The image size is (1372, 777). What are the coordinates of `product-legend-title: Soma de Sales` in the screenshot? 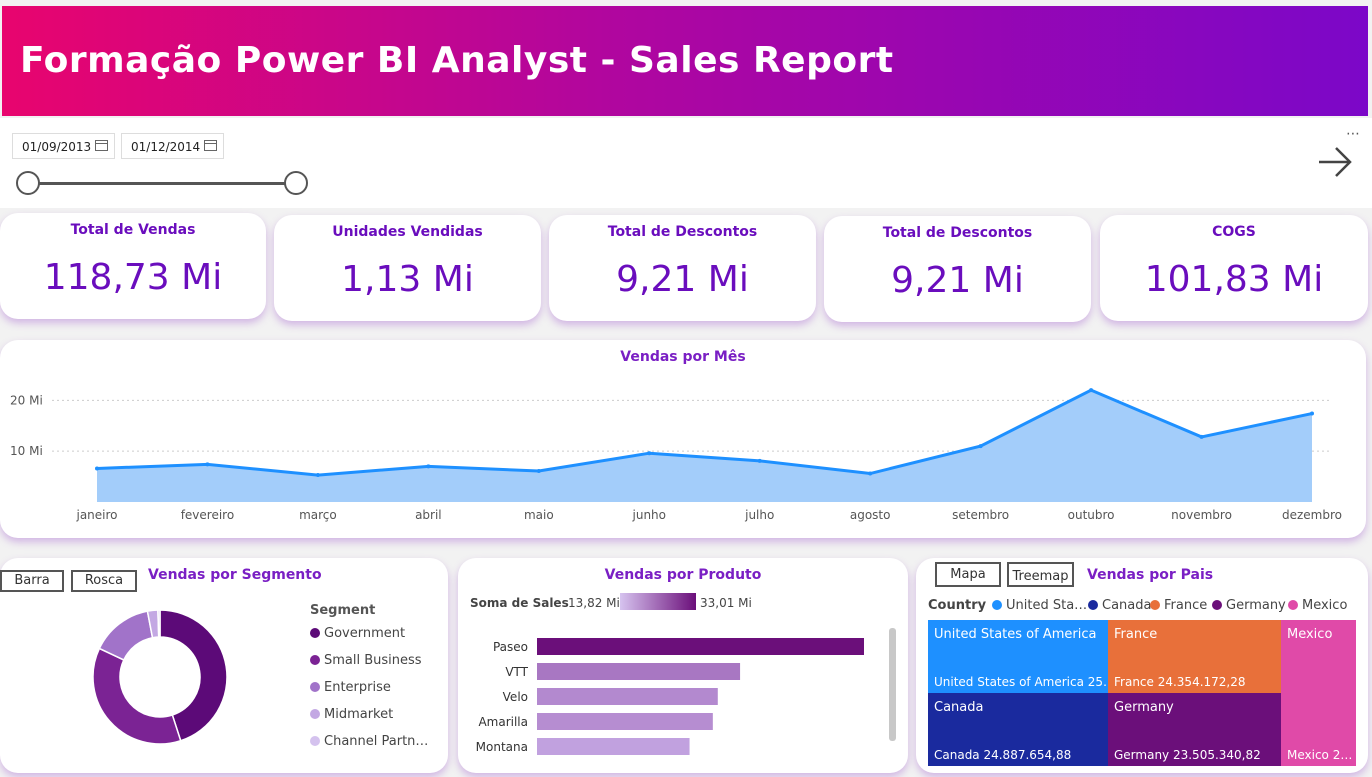 It's located at (519, 603).